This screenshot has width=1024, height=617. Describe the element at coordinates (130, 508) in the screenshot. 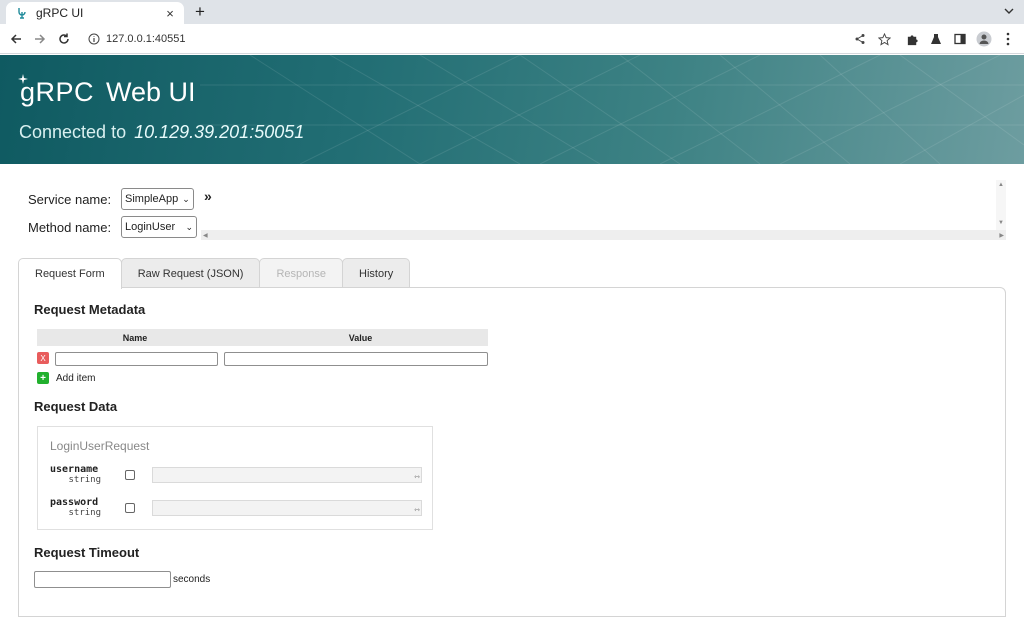

I see `password-checkbox` at that location.